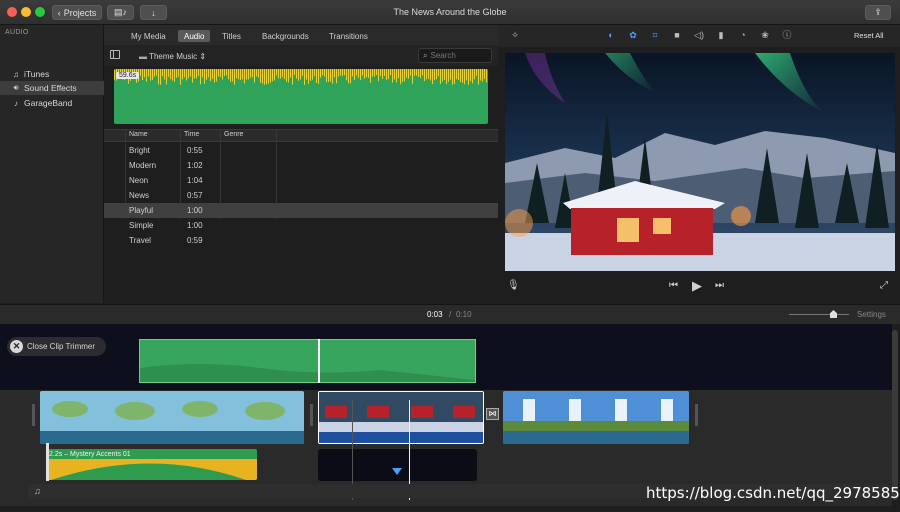  I want to click on transition-icon: ⋈, so click(492, 414).